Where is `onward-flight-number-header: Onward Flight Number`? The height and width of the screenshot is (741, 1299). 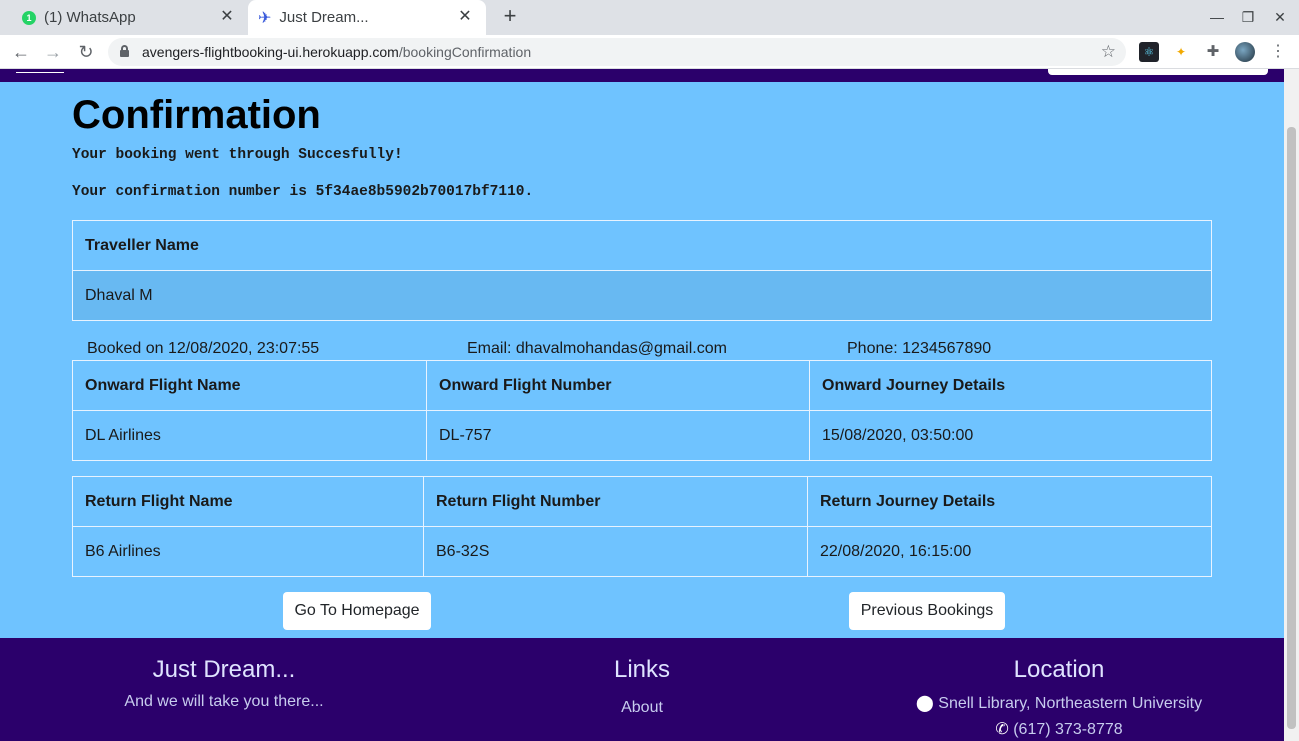
onward-flight-number-header: Onward Flight Number is located at coordinates (618, 385).